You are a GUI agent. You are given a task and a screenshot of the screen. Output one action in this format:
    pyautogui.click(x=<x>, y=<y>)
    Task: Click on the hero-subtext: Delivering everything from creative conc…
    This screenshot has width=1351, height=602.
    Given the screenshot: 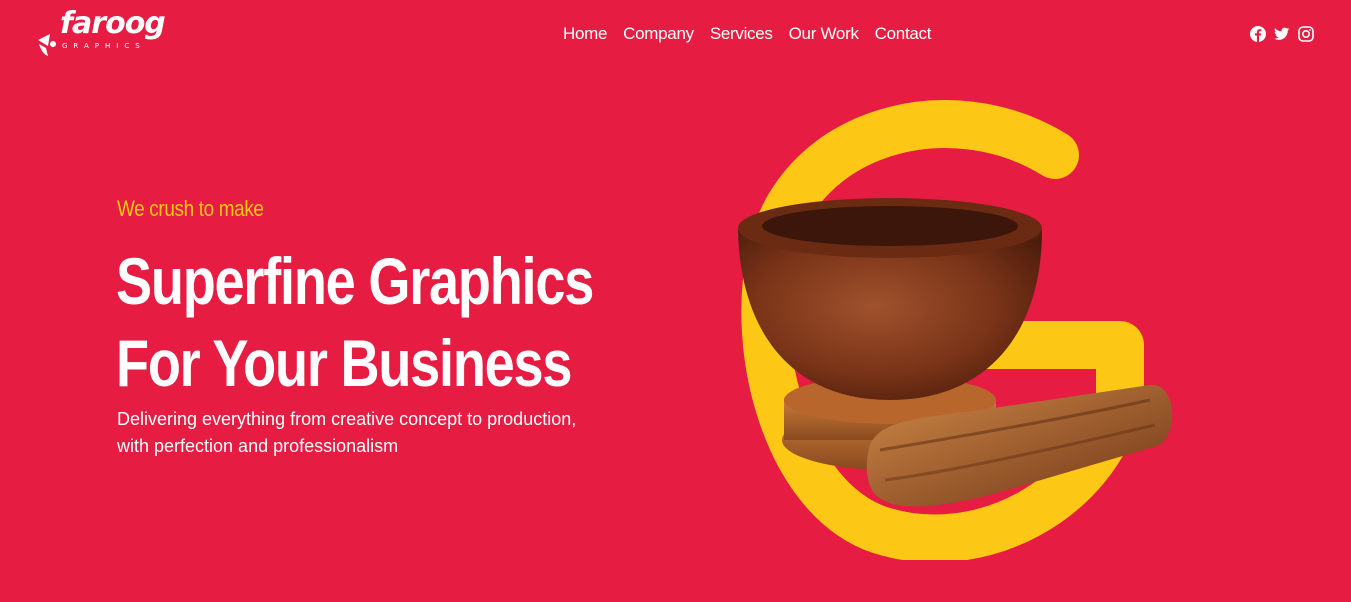 What is the action you would take?
    pyautogui.click(x=397, y=433)
    